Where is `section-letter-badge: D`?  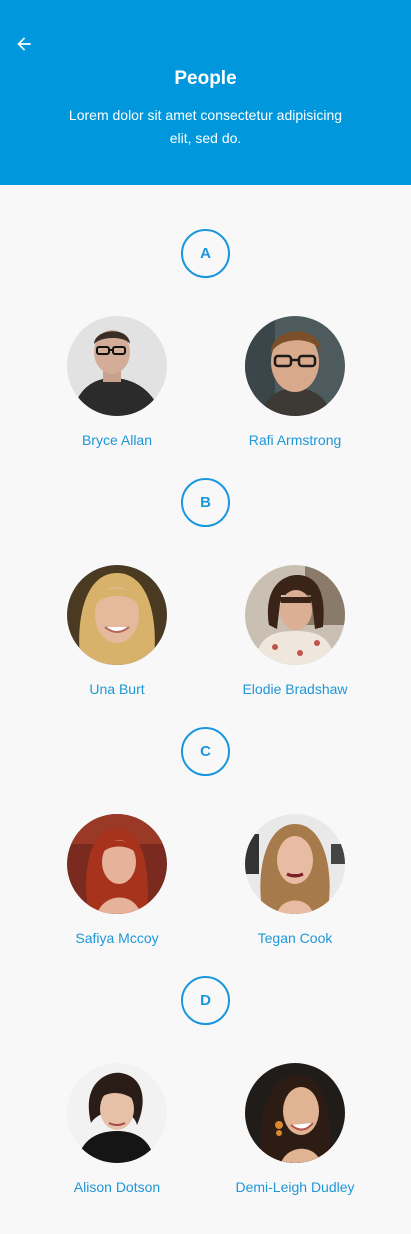
section-letter-badge: D is located at coordinates (205, 1000).